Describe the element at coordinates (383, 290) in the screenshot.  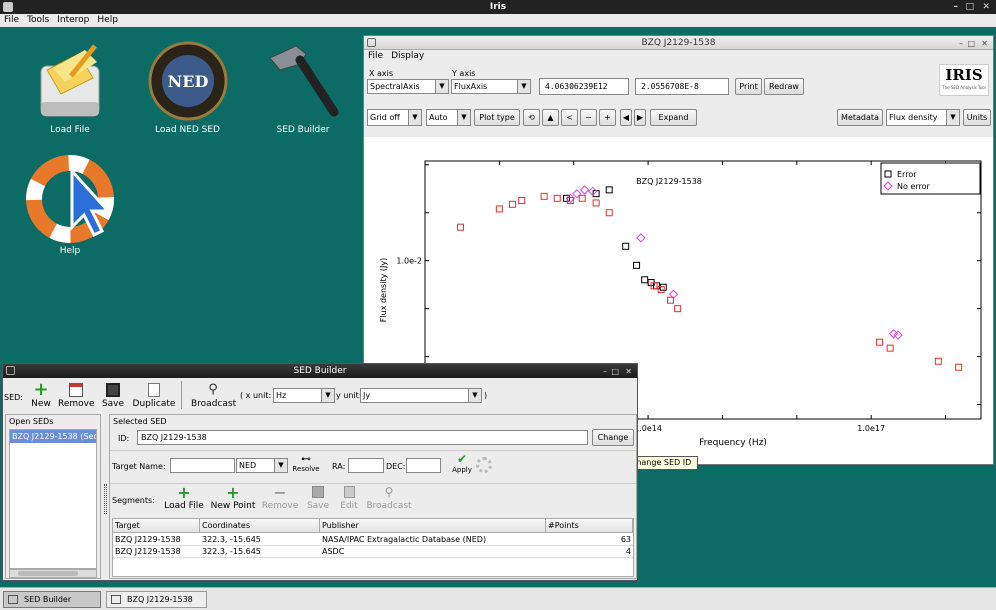
I see `y-axis-title: Flux density (Jy)` at that location.